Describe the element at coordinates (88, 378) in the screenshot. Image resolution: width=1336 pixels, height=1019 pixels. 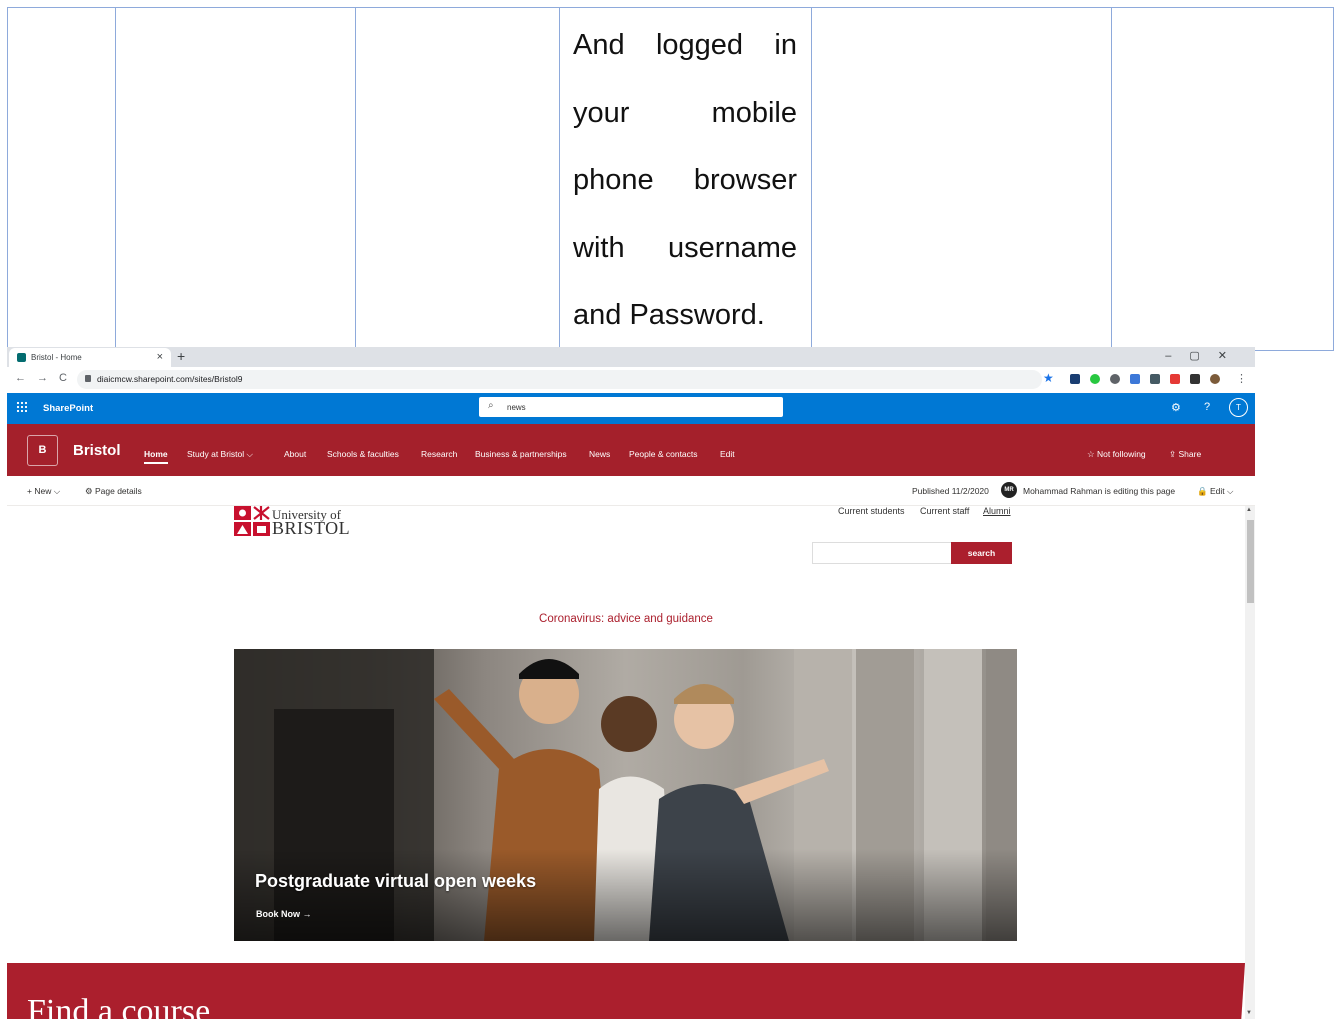
I see `lock-icon` at that location.